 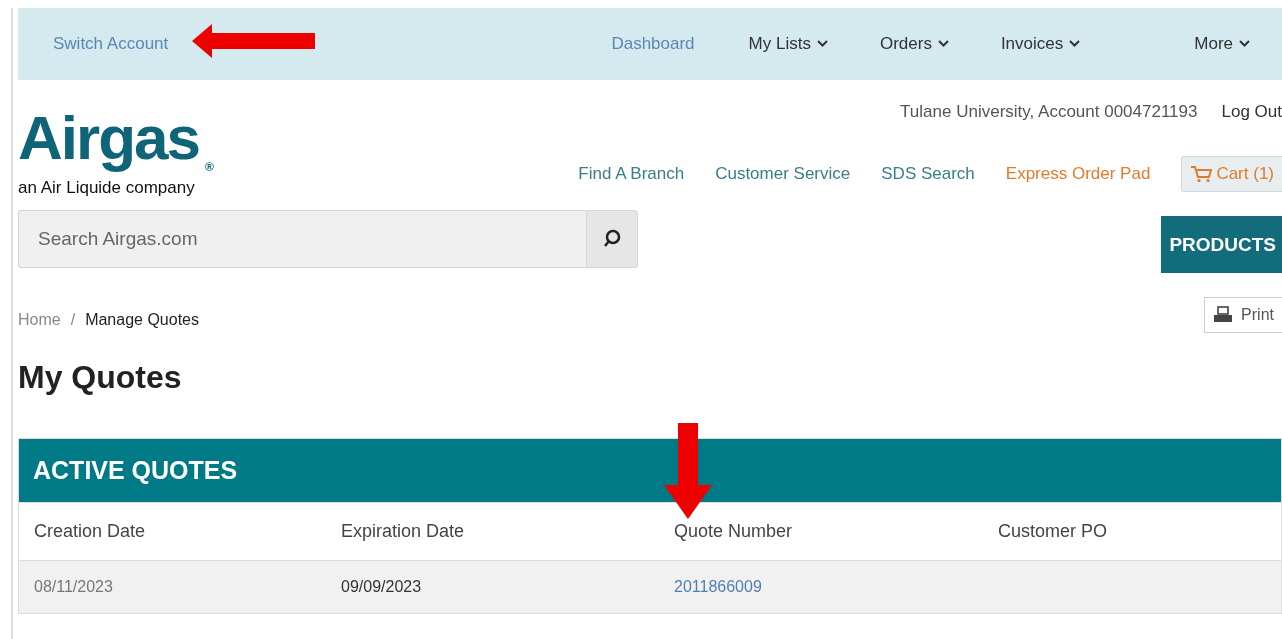 What do you see at coordinates (107, 188) in the screenshot?
I see `logo-tagline: an Air Liquide company` at bounding box center [107, 188].